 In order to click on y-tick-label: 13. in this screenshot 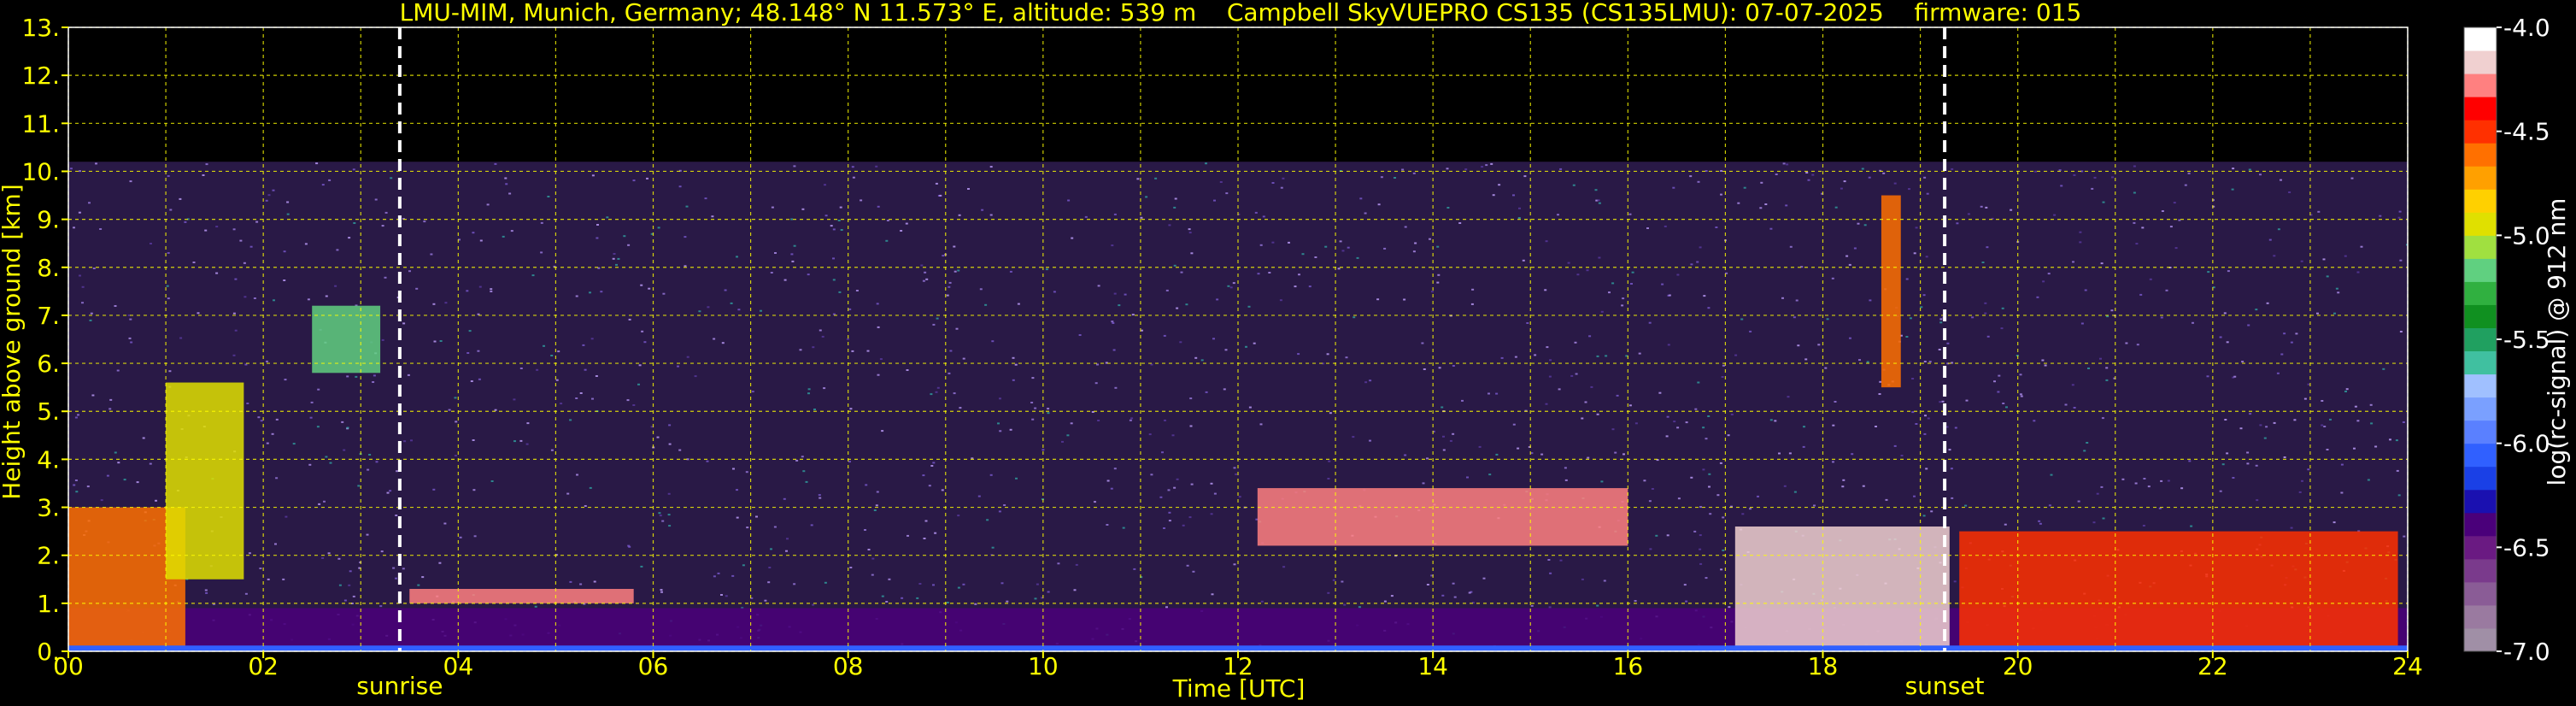, I will do `click(40, 28)`.